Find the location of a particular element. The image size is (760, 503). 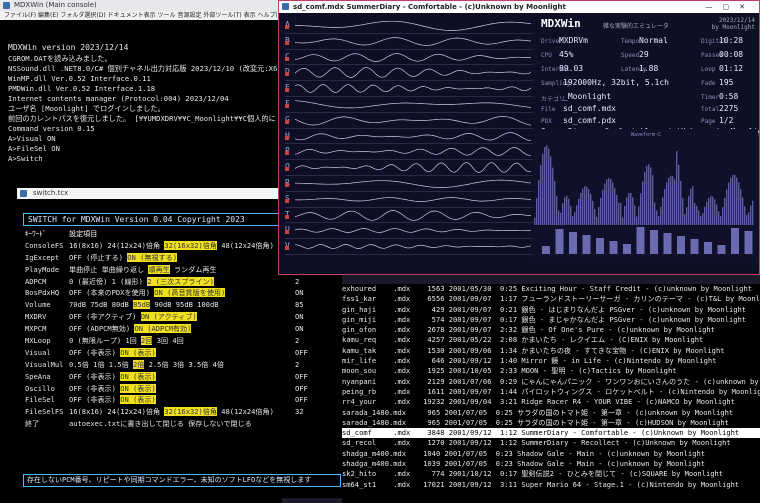

option-text: OFF (ADPCM無効) is located at coordinates (101, 328).